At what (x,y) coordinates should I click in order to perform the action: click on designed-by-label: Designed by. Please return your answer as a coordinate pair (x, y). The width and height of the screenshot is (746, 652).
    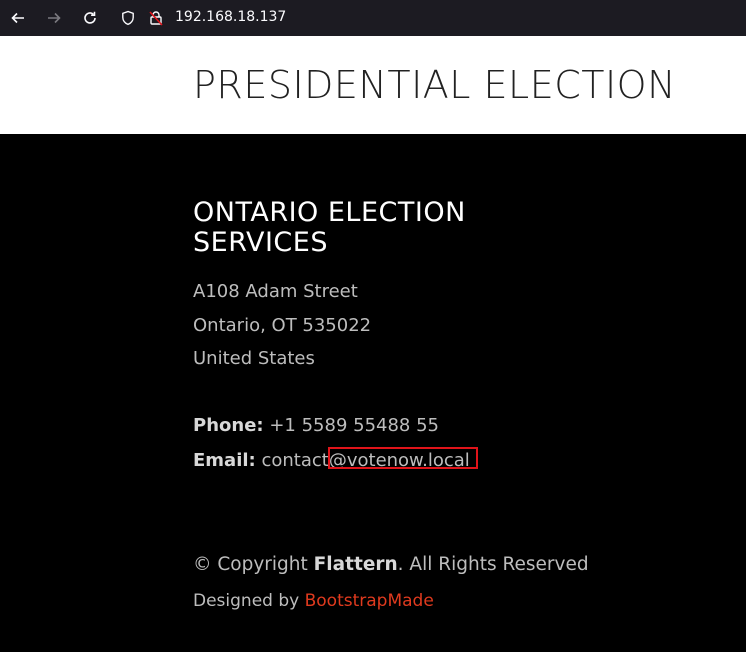
    Looking at the image, I should click on (246, 601).